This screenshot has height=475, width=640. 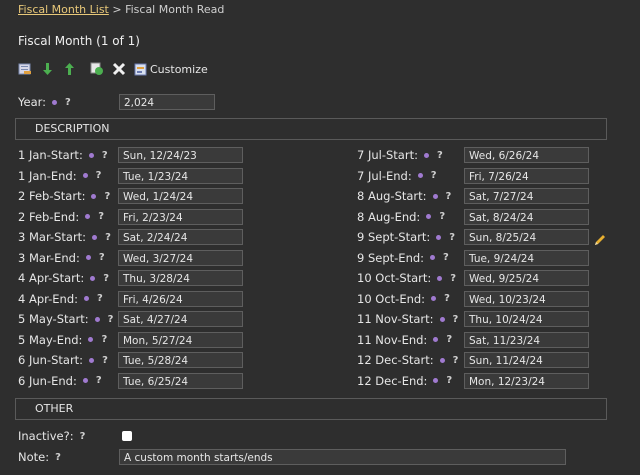 What do you see at coordinates (180, 237) in the screenshot?
I see `date-field: Sat, 2/24/24` at bounding box center [180, 237].